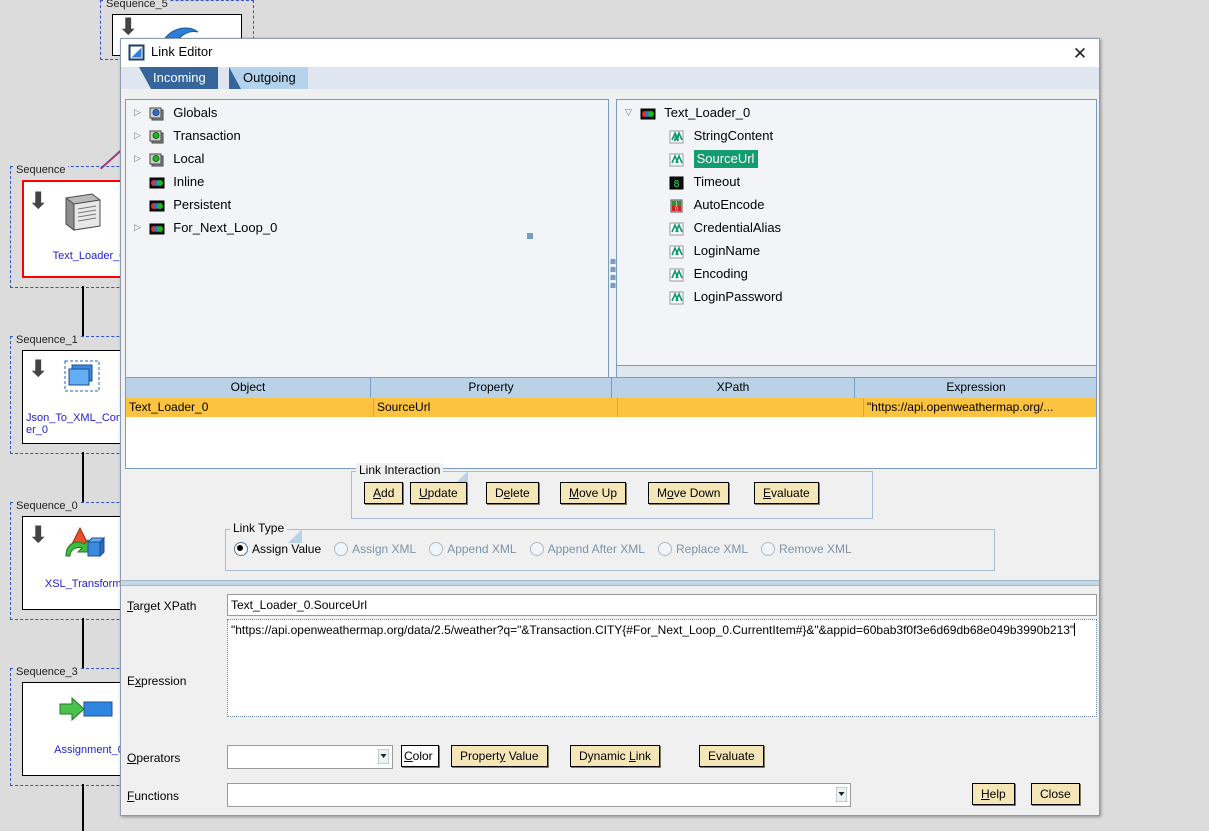  Describe the element at coordinates (689, 493) in the screenshot. I see `move-down-button: Move Down` at that location.